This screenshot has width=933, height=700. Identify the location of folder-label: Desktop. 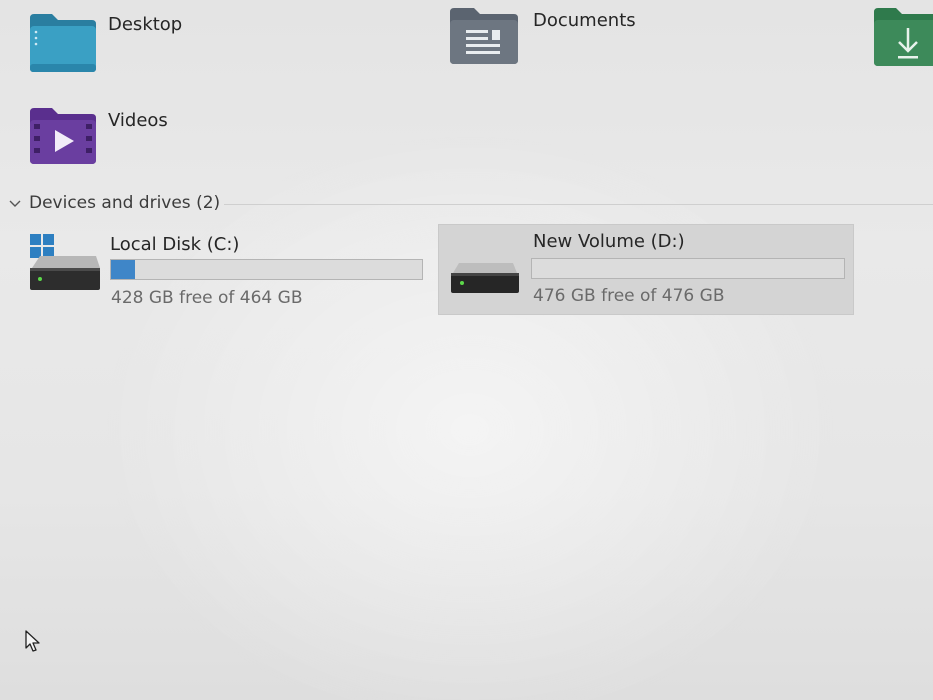
(145, 24).